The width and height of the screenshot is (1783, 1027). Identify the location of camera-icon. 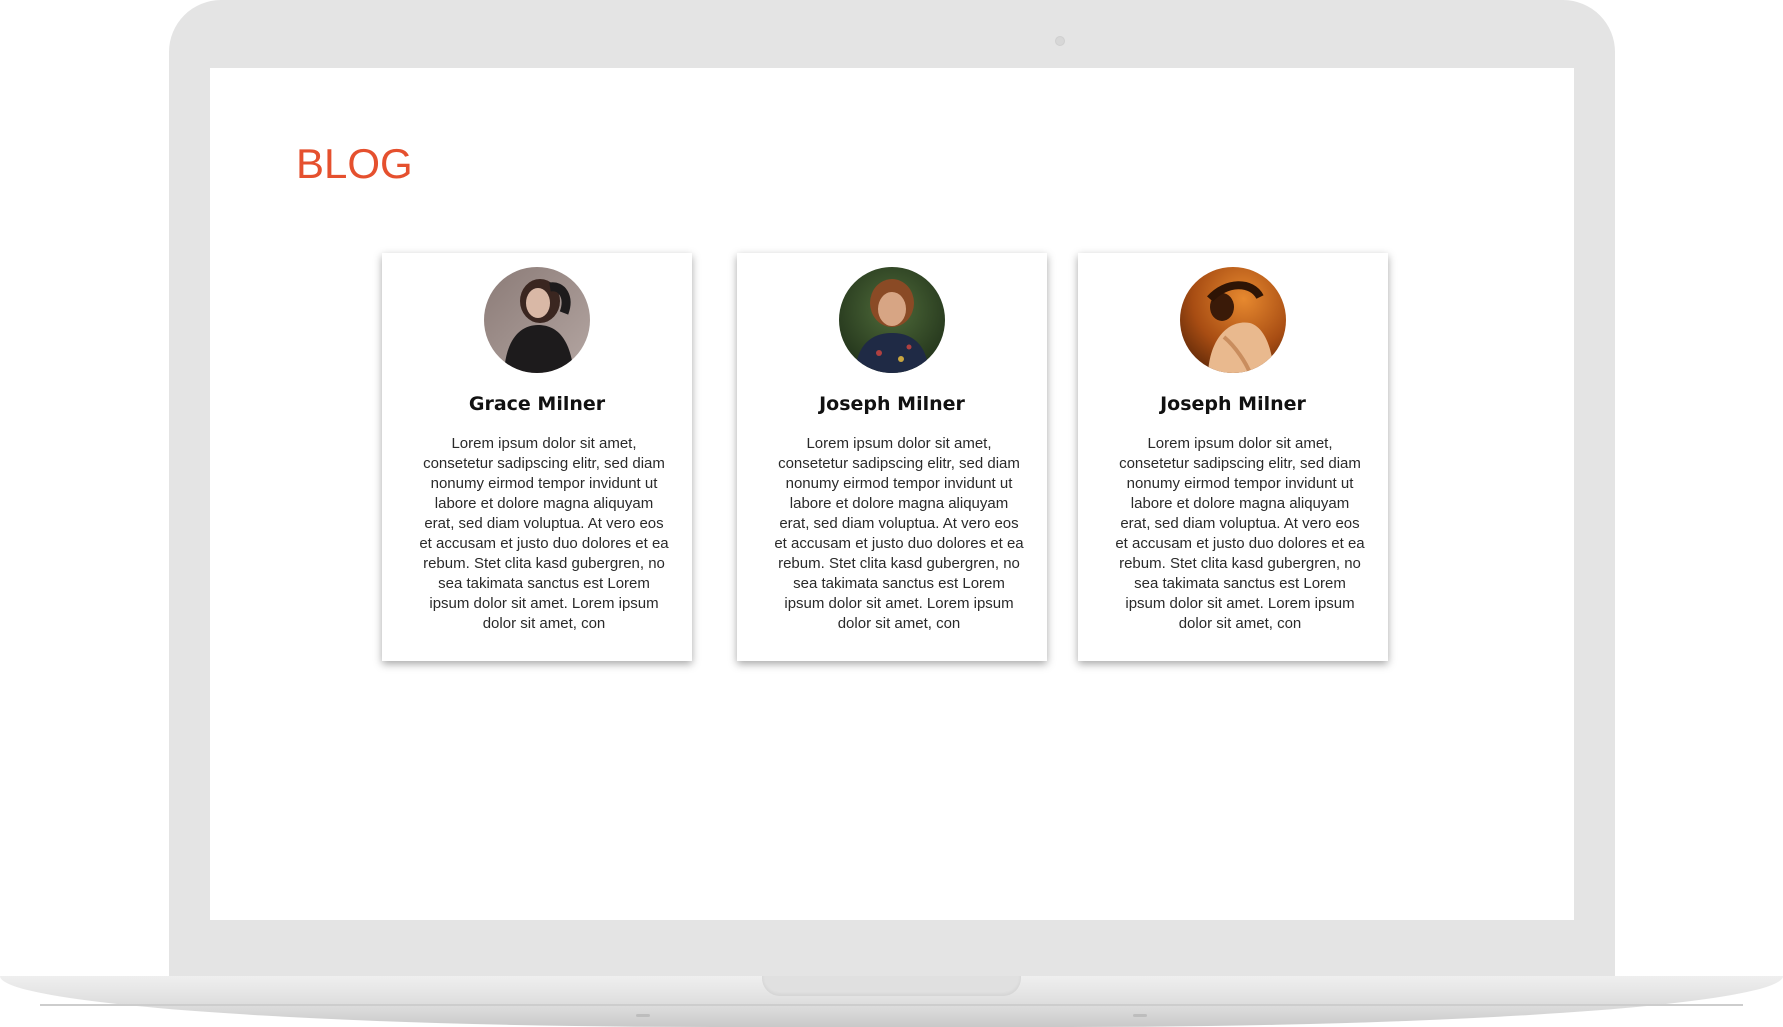
(1060, 41).